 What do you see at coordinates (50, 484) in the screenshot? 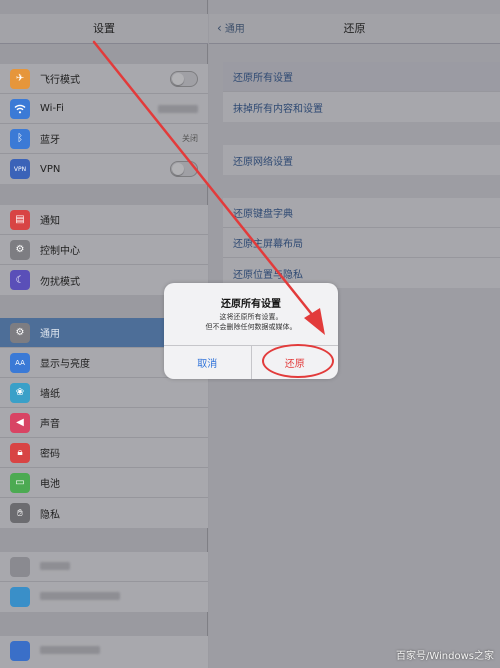
I see `sidebar-item-label: 电池` at bounding box center [50, 484].